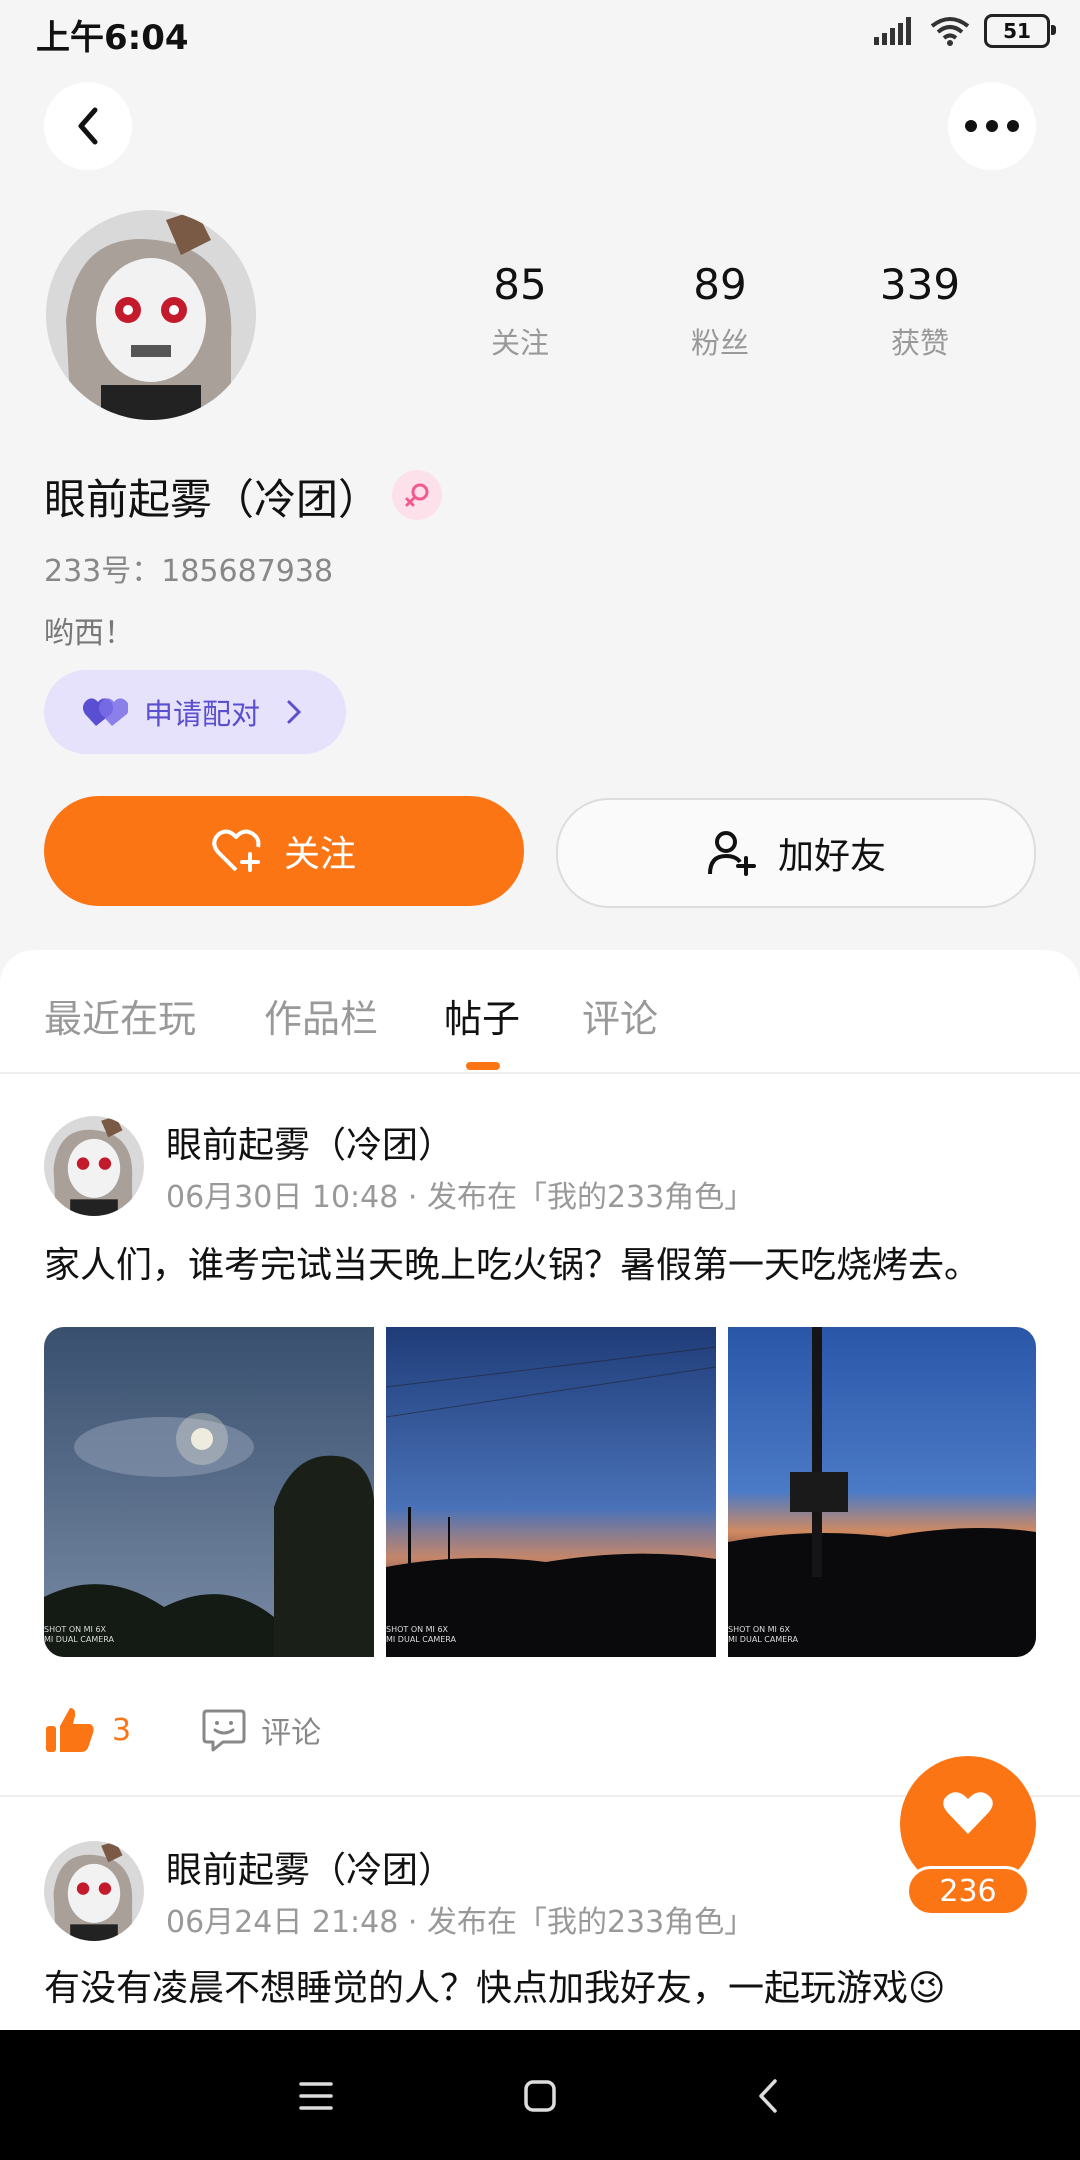 Image resolution: width=1080 pixels, height=2160 pixels. Describe the element at coordinates (417, 495) in the screenshot. I see `female-gender-icon` at that location.